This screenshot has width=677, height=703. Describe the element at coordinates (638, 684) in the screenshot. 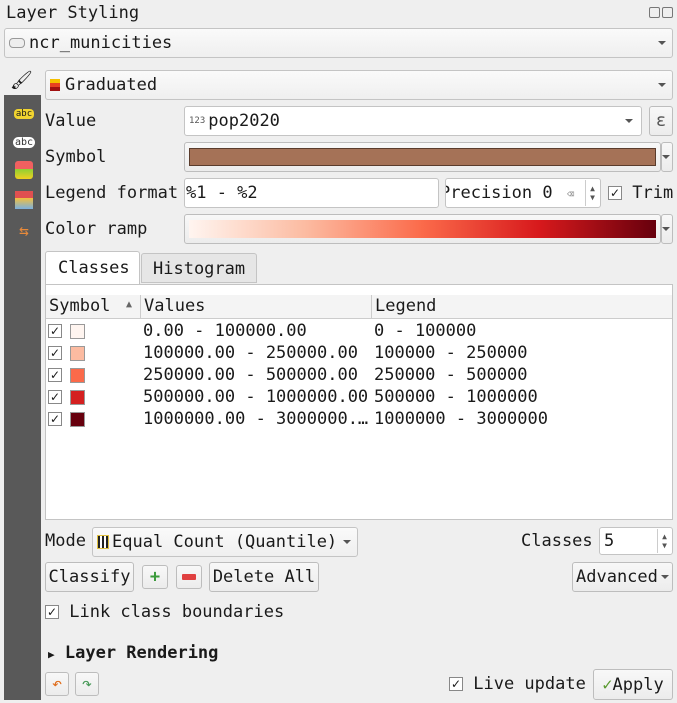

I see `apply-label: Apply` at that location.